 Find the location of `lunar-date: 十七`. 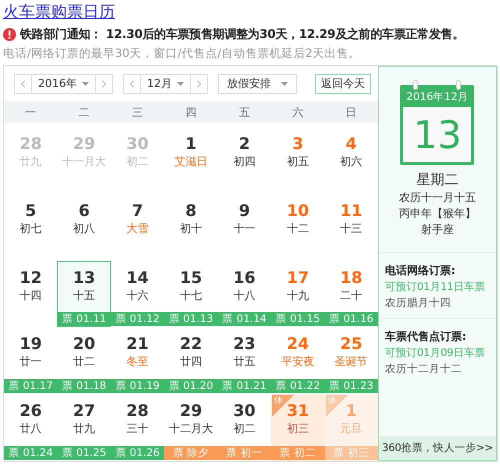

lunar-date: 十七 is located at coordinates (191, 296).